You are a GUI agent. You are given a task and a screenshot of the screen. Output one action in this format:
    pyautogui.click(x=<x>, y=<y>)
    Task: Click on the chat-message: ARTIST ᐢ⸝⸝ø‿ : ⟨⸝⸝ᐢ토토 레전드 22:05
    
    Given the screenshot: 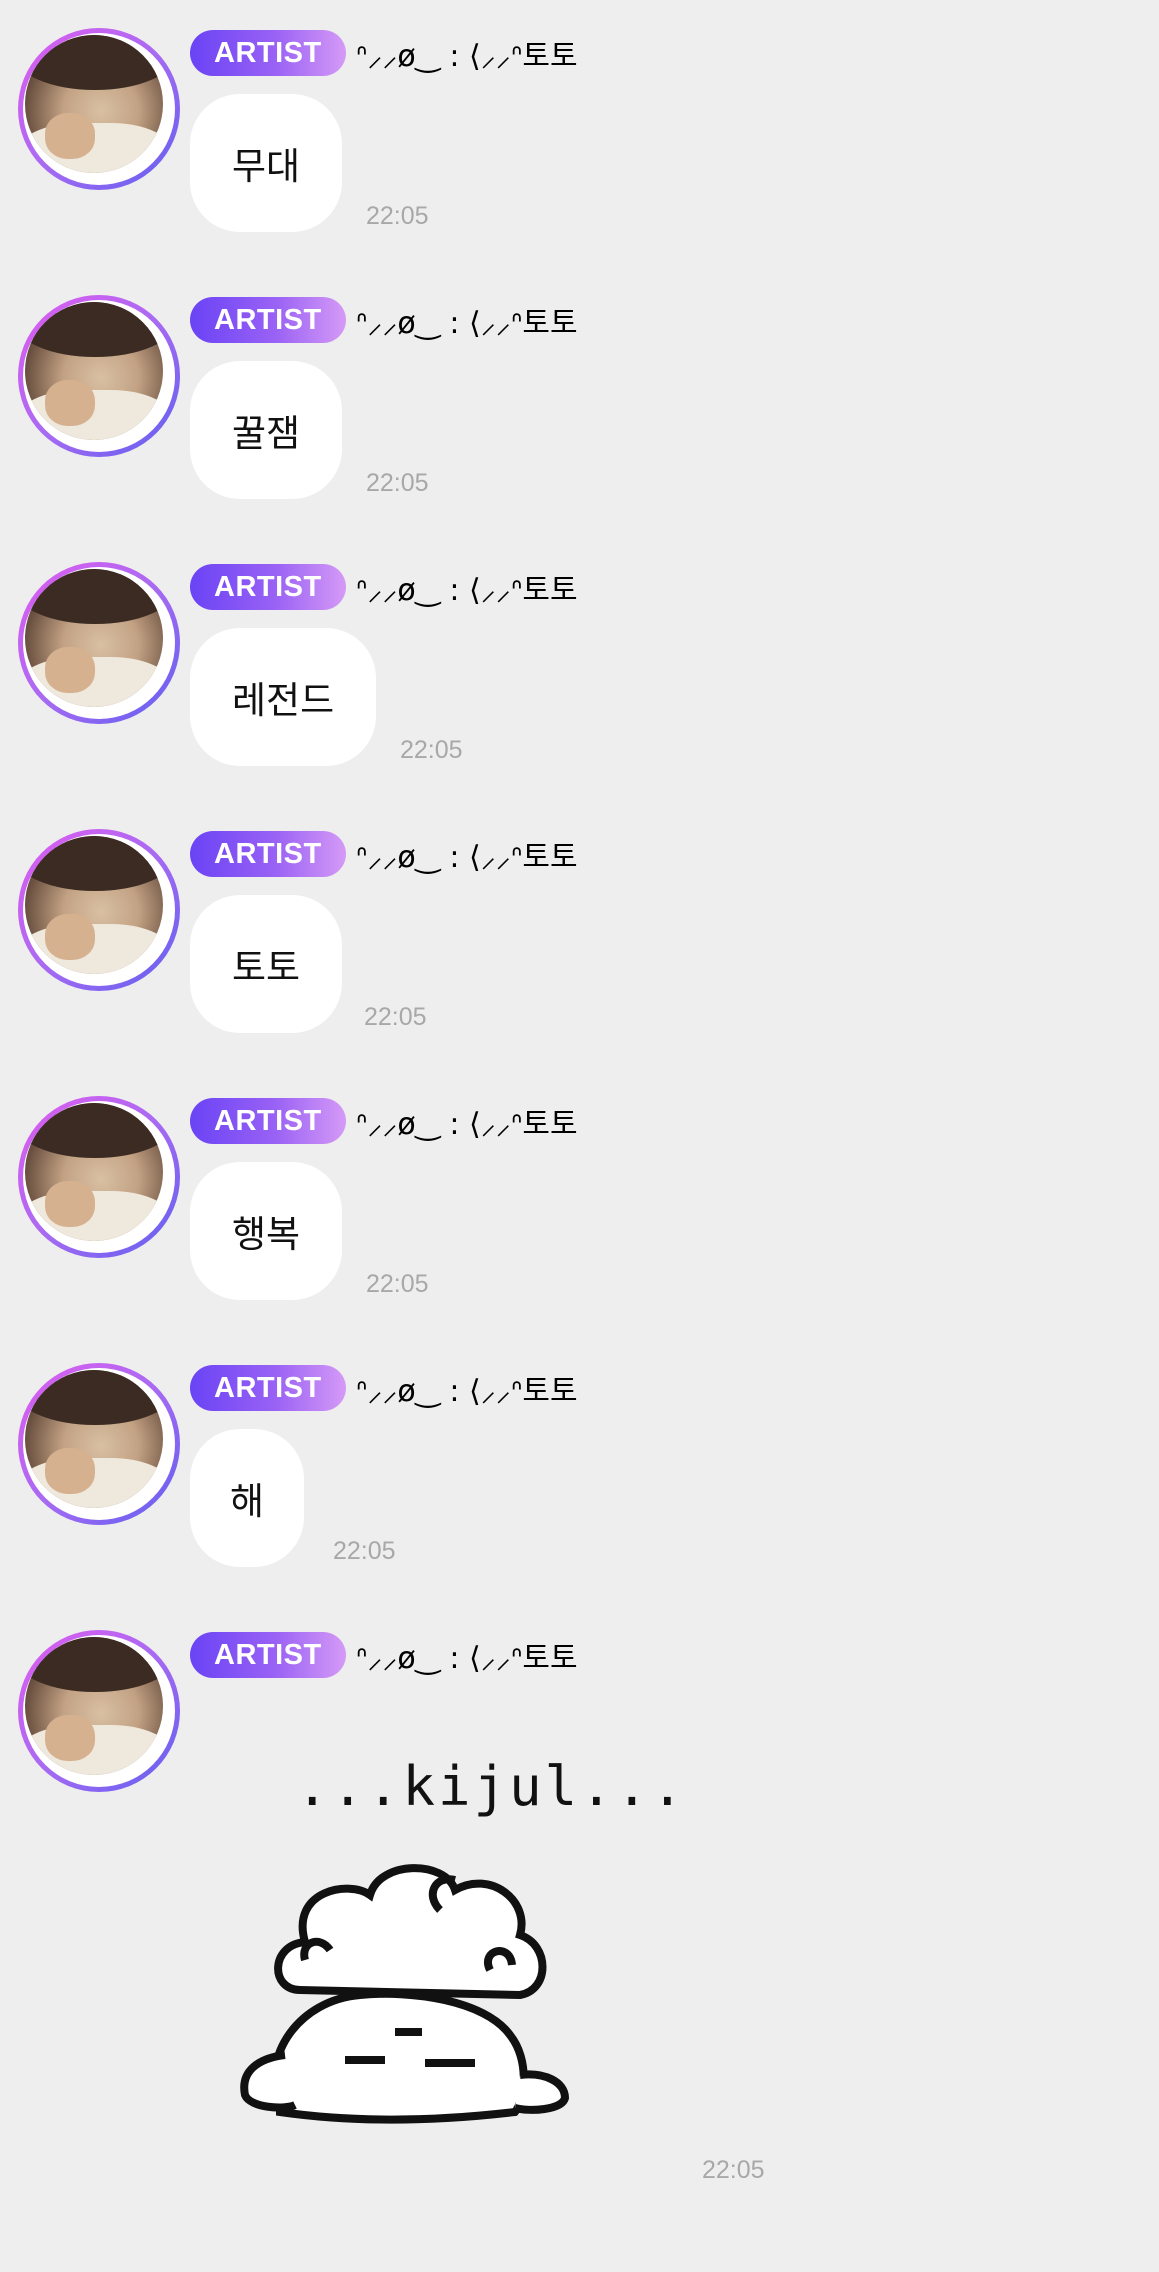 What is the action you would take?
    pyautogui.click(x=579, y=654)
    